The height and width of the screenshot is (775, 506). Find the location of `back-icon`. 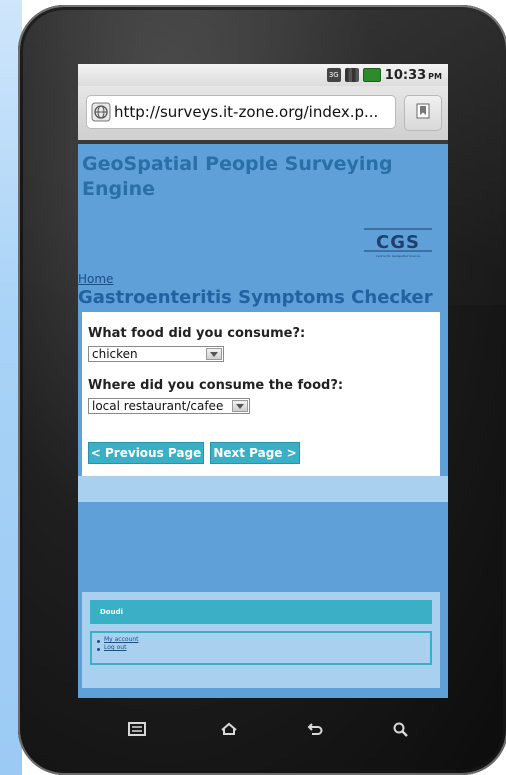

back-icon is located at coordinates (315, 729).